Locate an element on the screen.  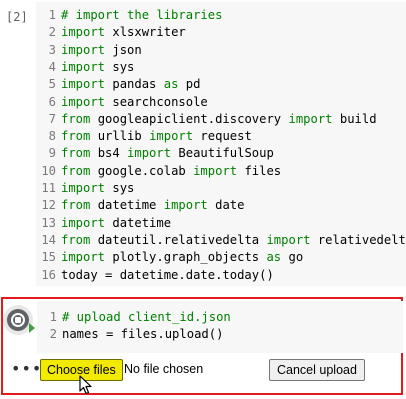
code-token: googleapiclient.discovery is located at coordinates (189, 118).